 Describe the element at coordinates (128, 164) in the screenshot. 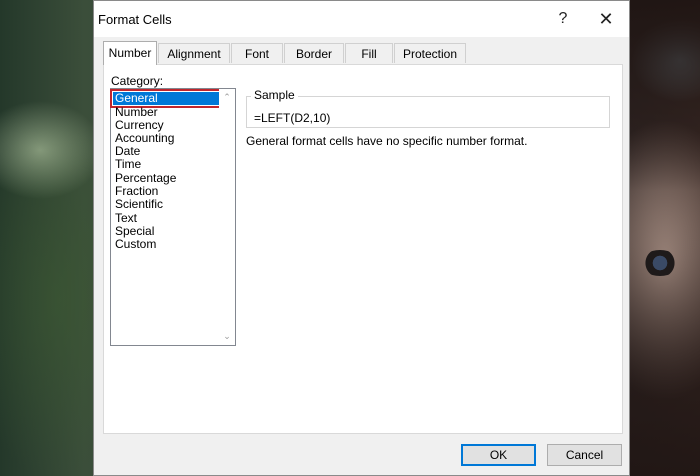

I see `category-item-time: Time` at that location.